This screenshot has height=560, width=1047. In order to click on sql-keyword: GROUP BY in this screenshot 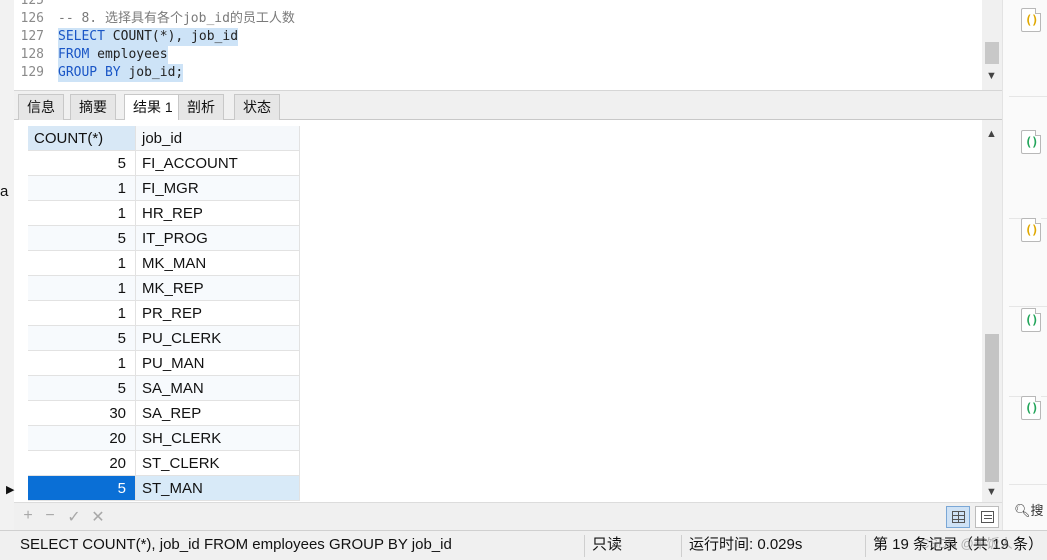, I will do `click(89, 72)`.